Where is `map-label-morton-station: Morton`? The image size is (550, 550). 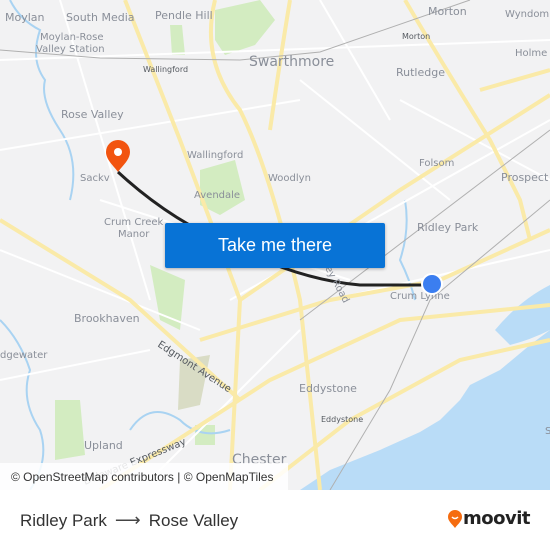 map-label-morton-station: Morton is located at coordinates (416, 36).